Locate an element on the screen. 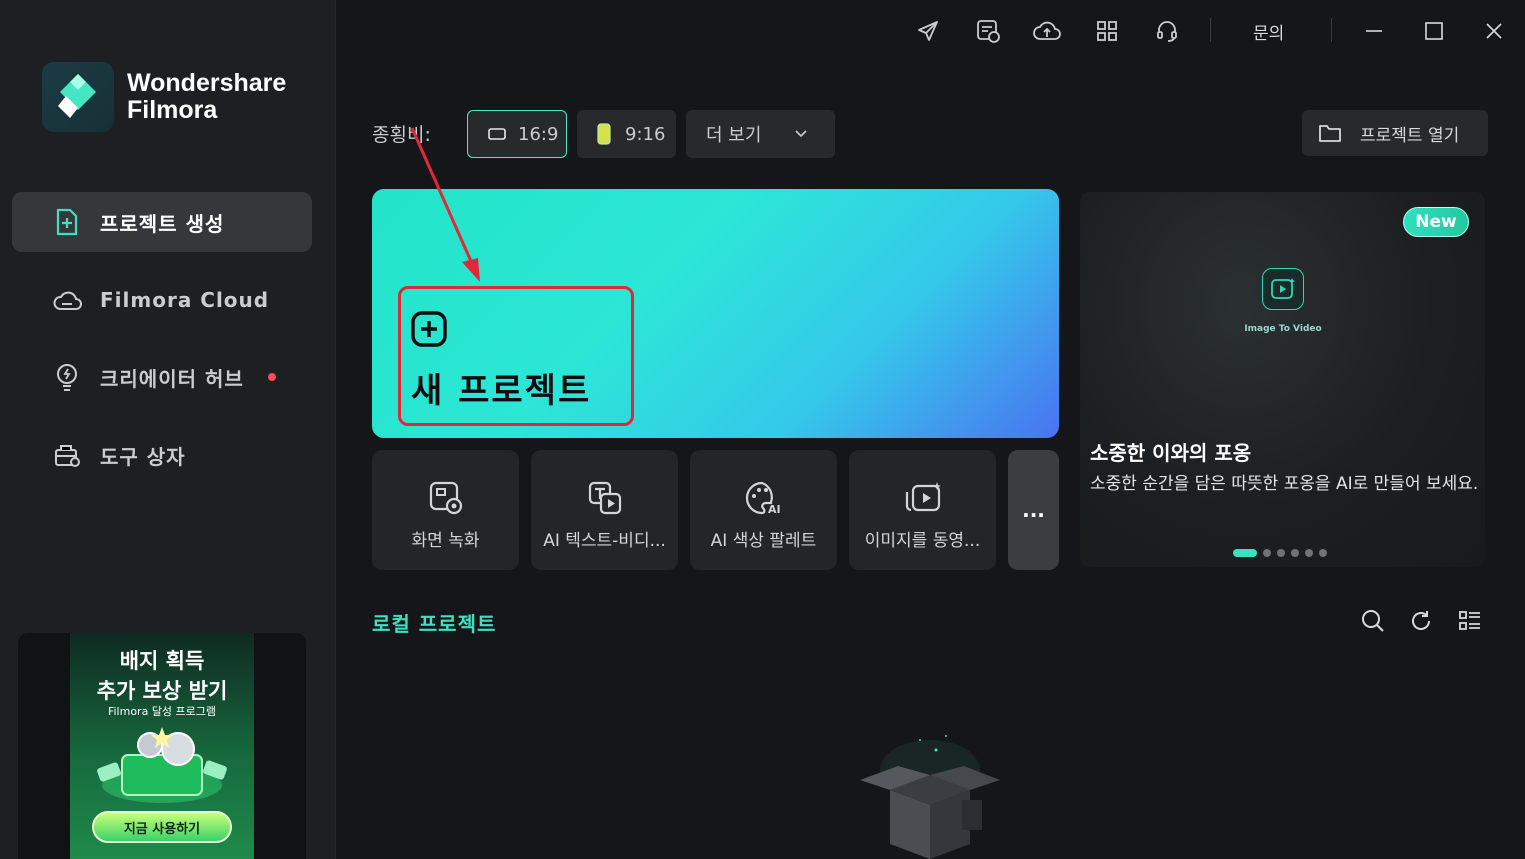  cloud-upload-icon is located at coordinates (1047, 31).